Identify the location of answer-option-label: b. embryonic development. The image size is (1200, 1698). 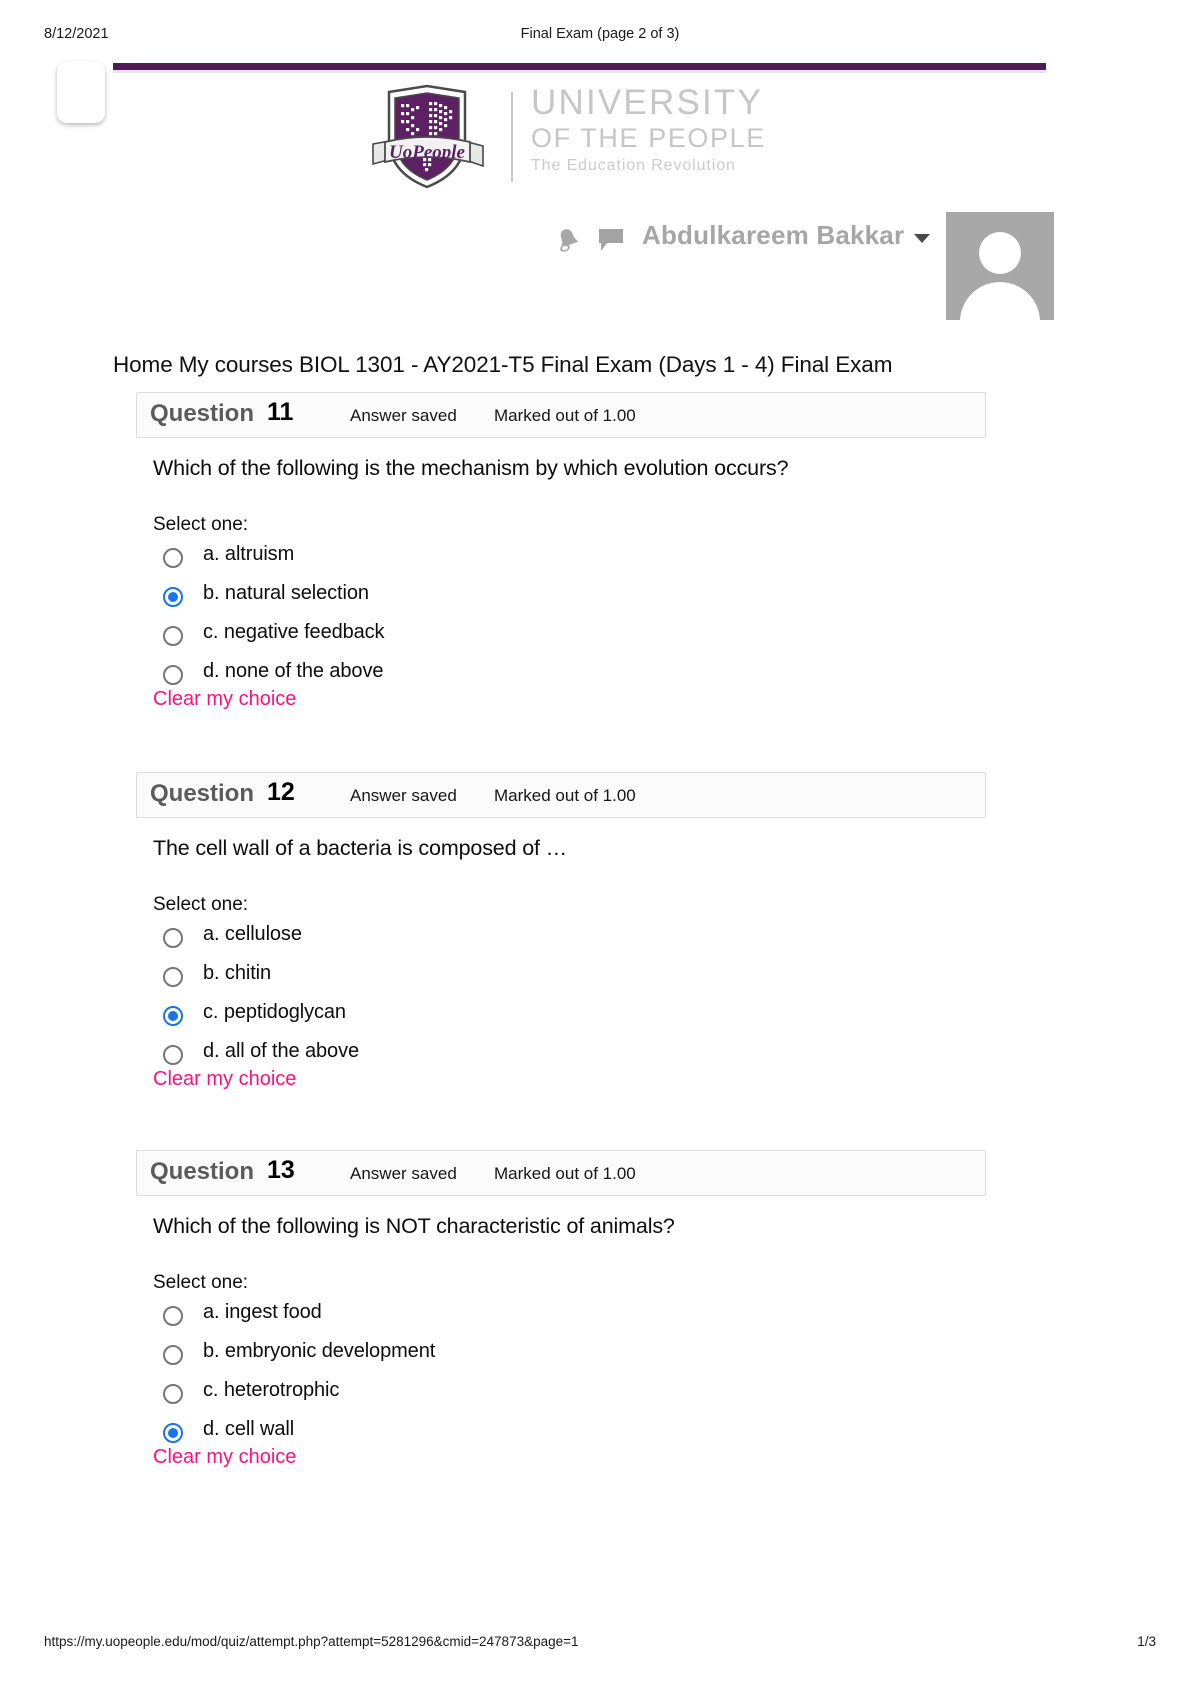
(319, 1351).